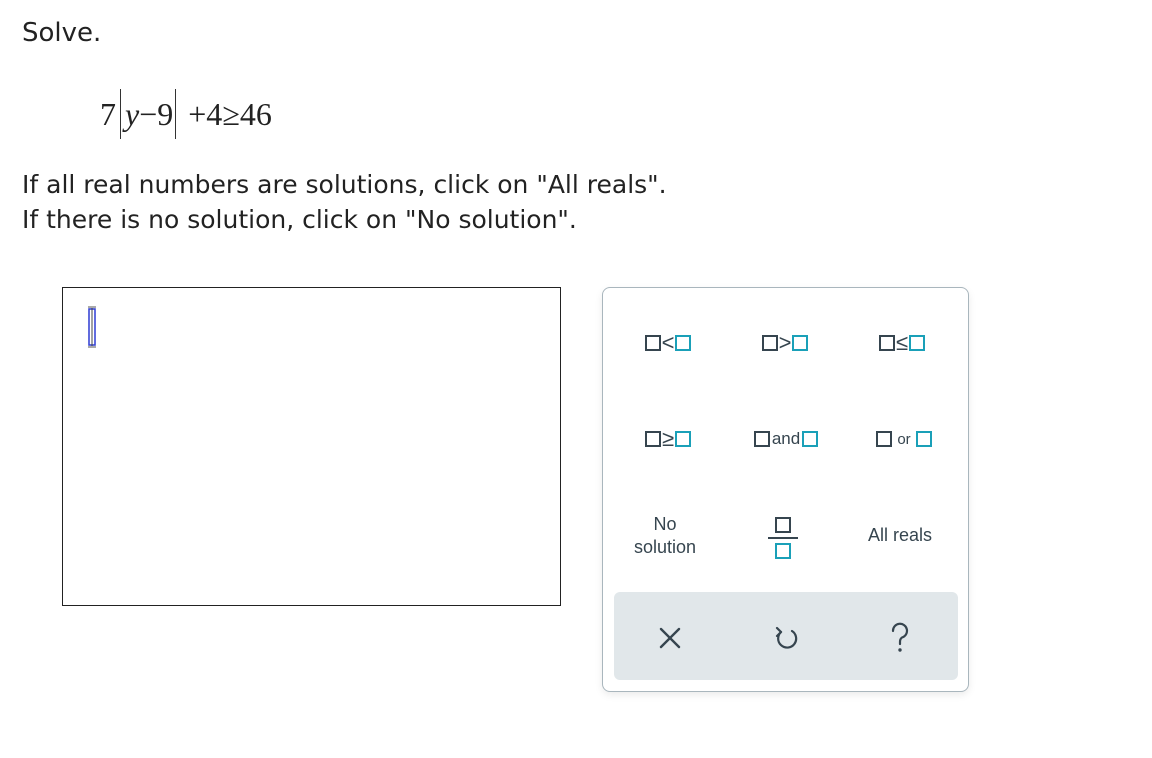  I want to click on undo-button, so click(786, 638).